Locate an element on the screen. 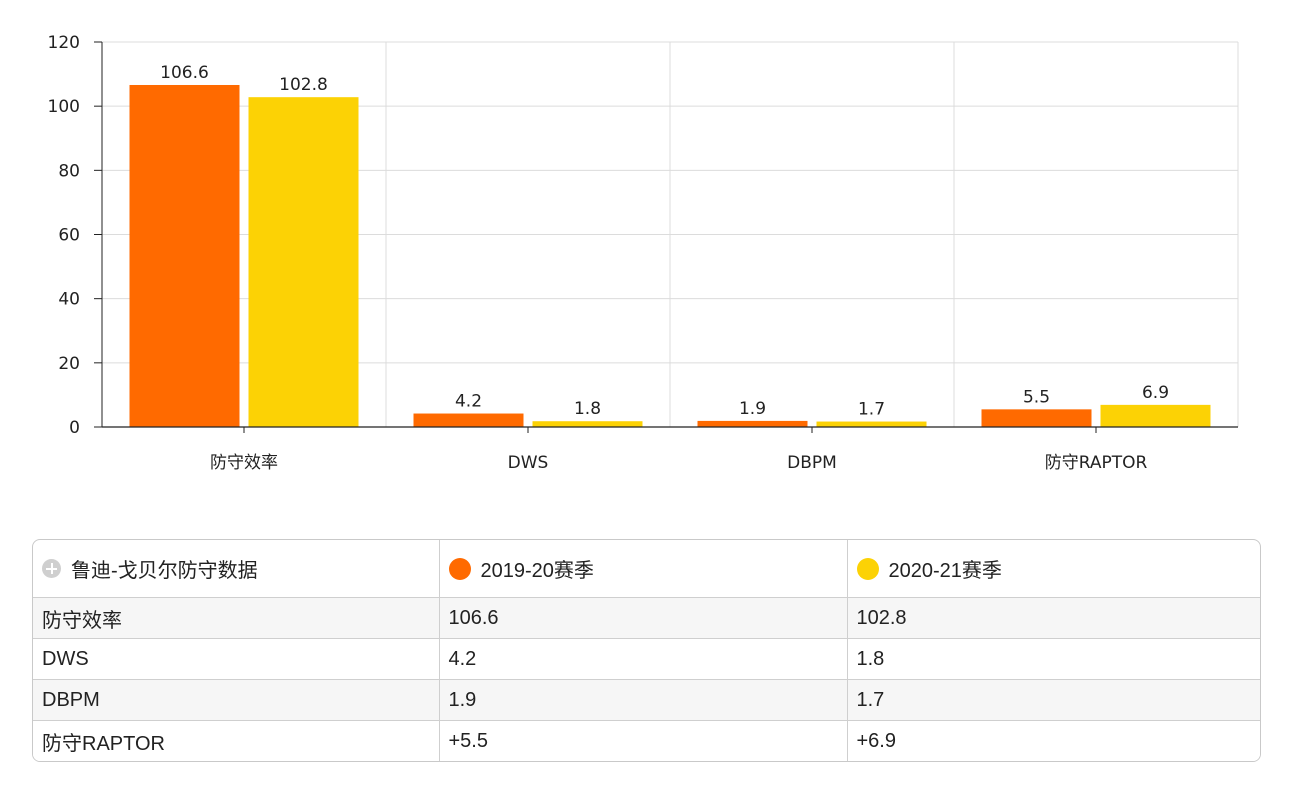  cell-value: 1.9 is located at coordinates (643, 700).